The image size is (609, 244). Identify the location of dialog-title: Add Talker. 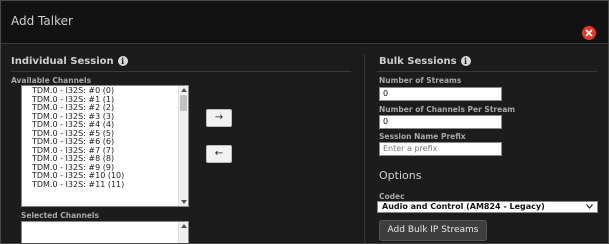
(42, 21).